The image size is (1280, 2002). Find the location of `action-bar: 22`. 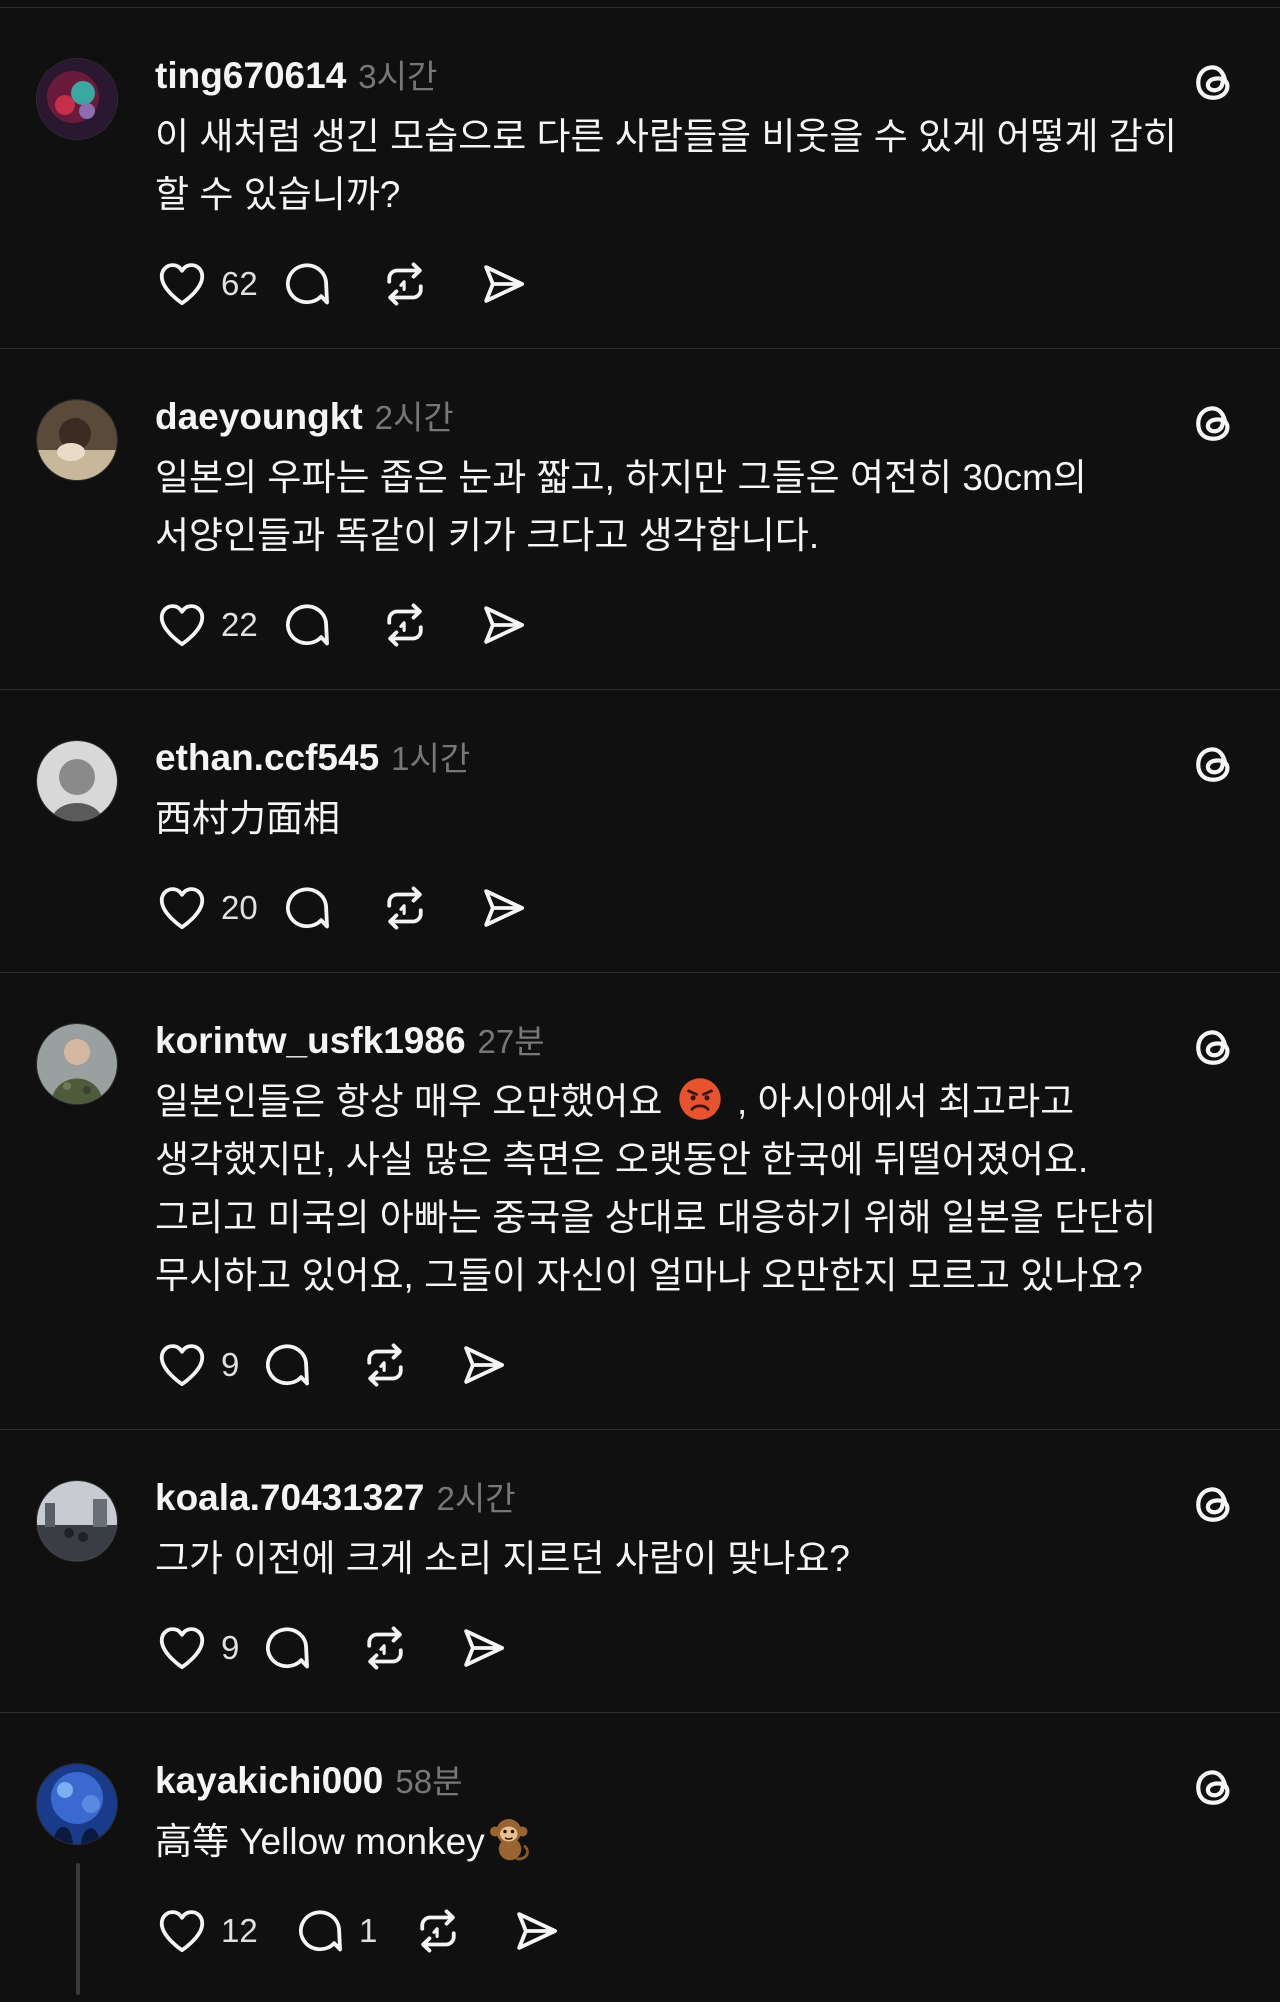

action-bar: 22 is located at coordinates (699, 625).